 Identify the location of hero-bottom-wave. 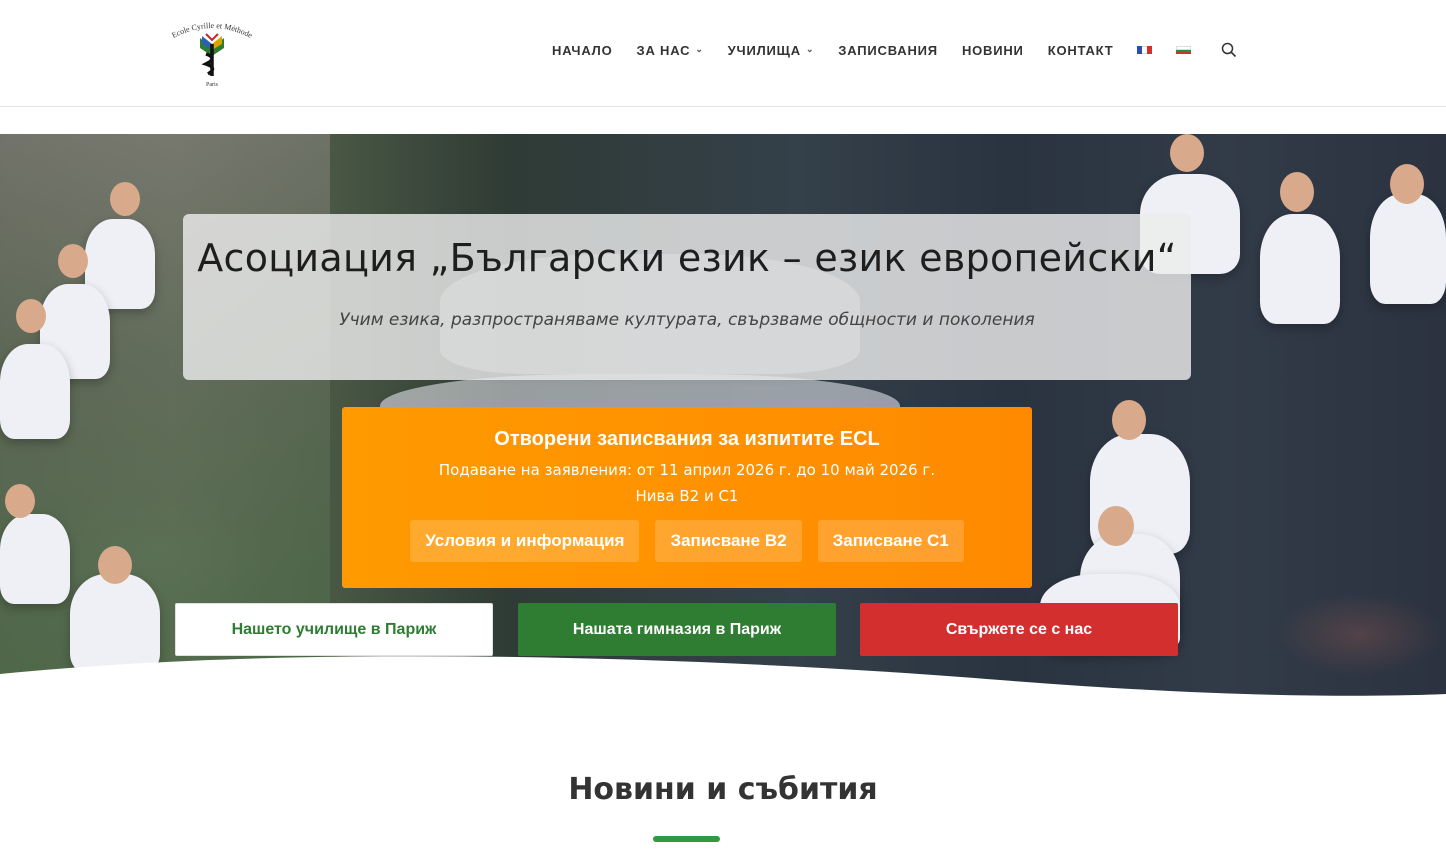
(723, 678).